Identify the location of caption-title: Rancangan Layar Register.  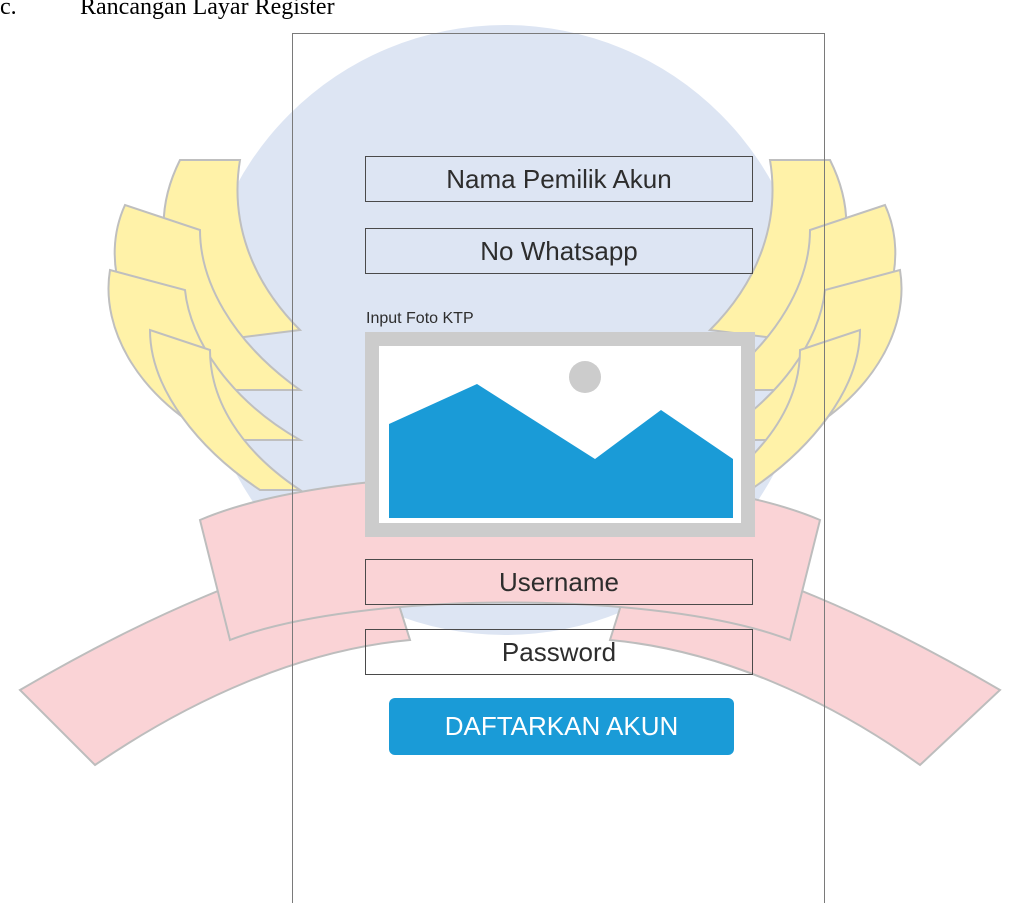
(207, 10).